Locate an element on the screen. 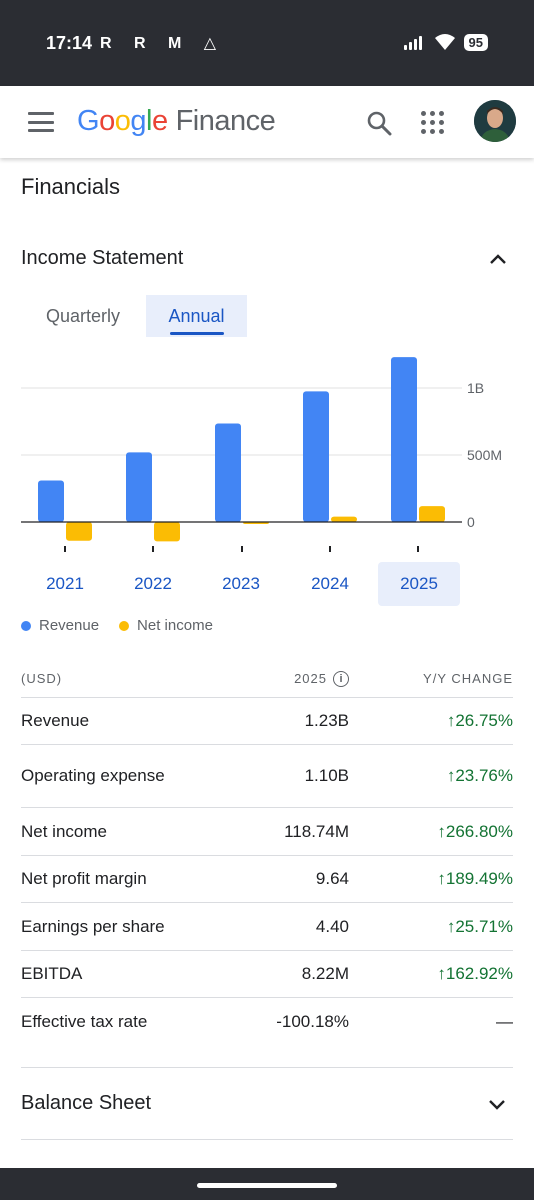  y-tick-label: 0 is located at coordinates (471, 522).